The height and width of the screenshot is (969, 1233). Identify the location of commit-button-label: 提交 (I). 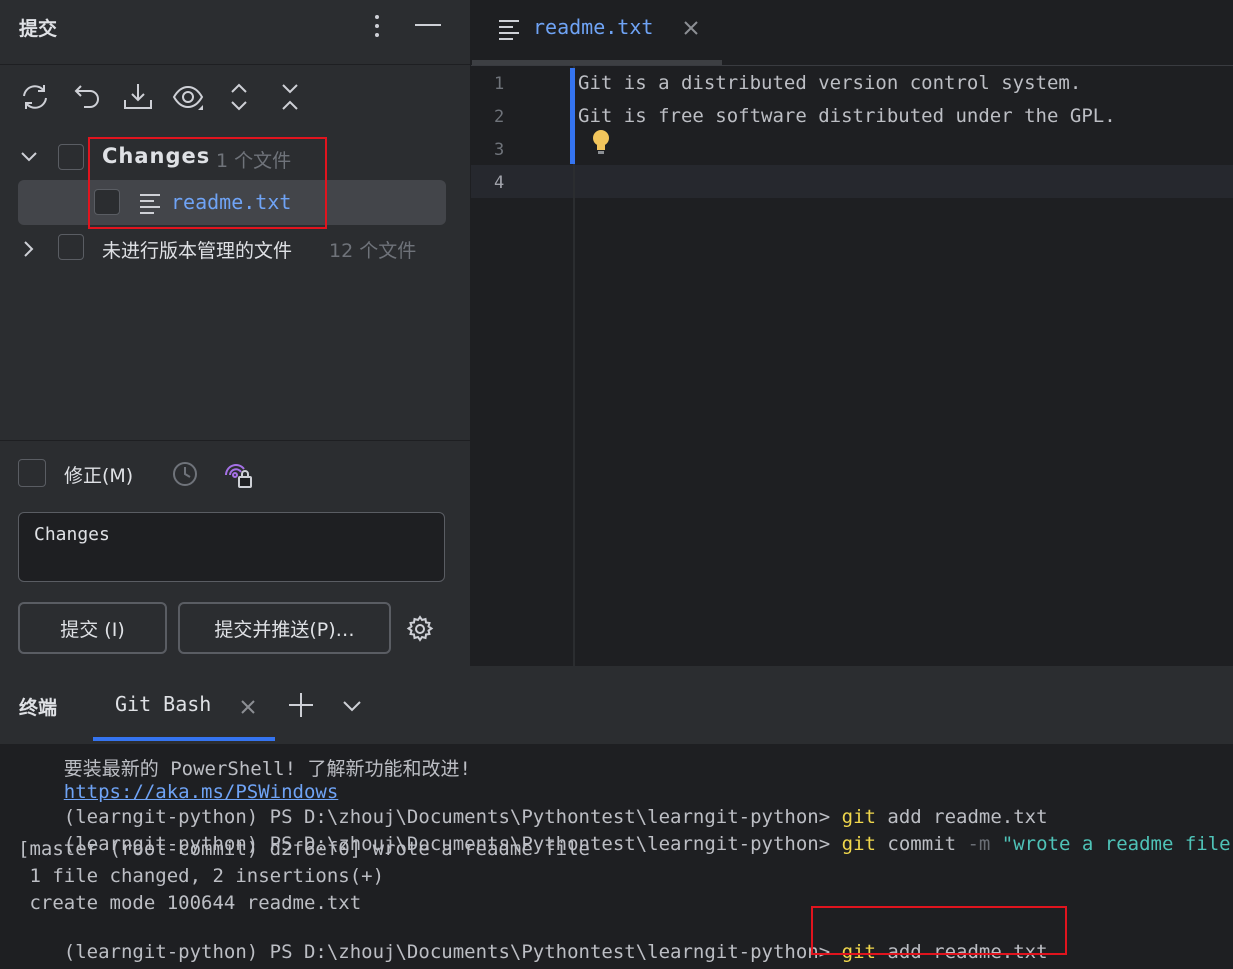
(92, 629).